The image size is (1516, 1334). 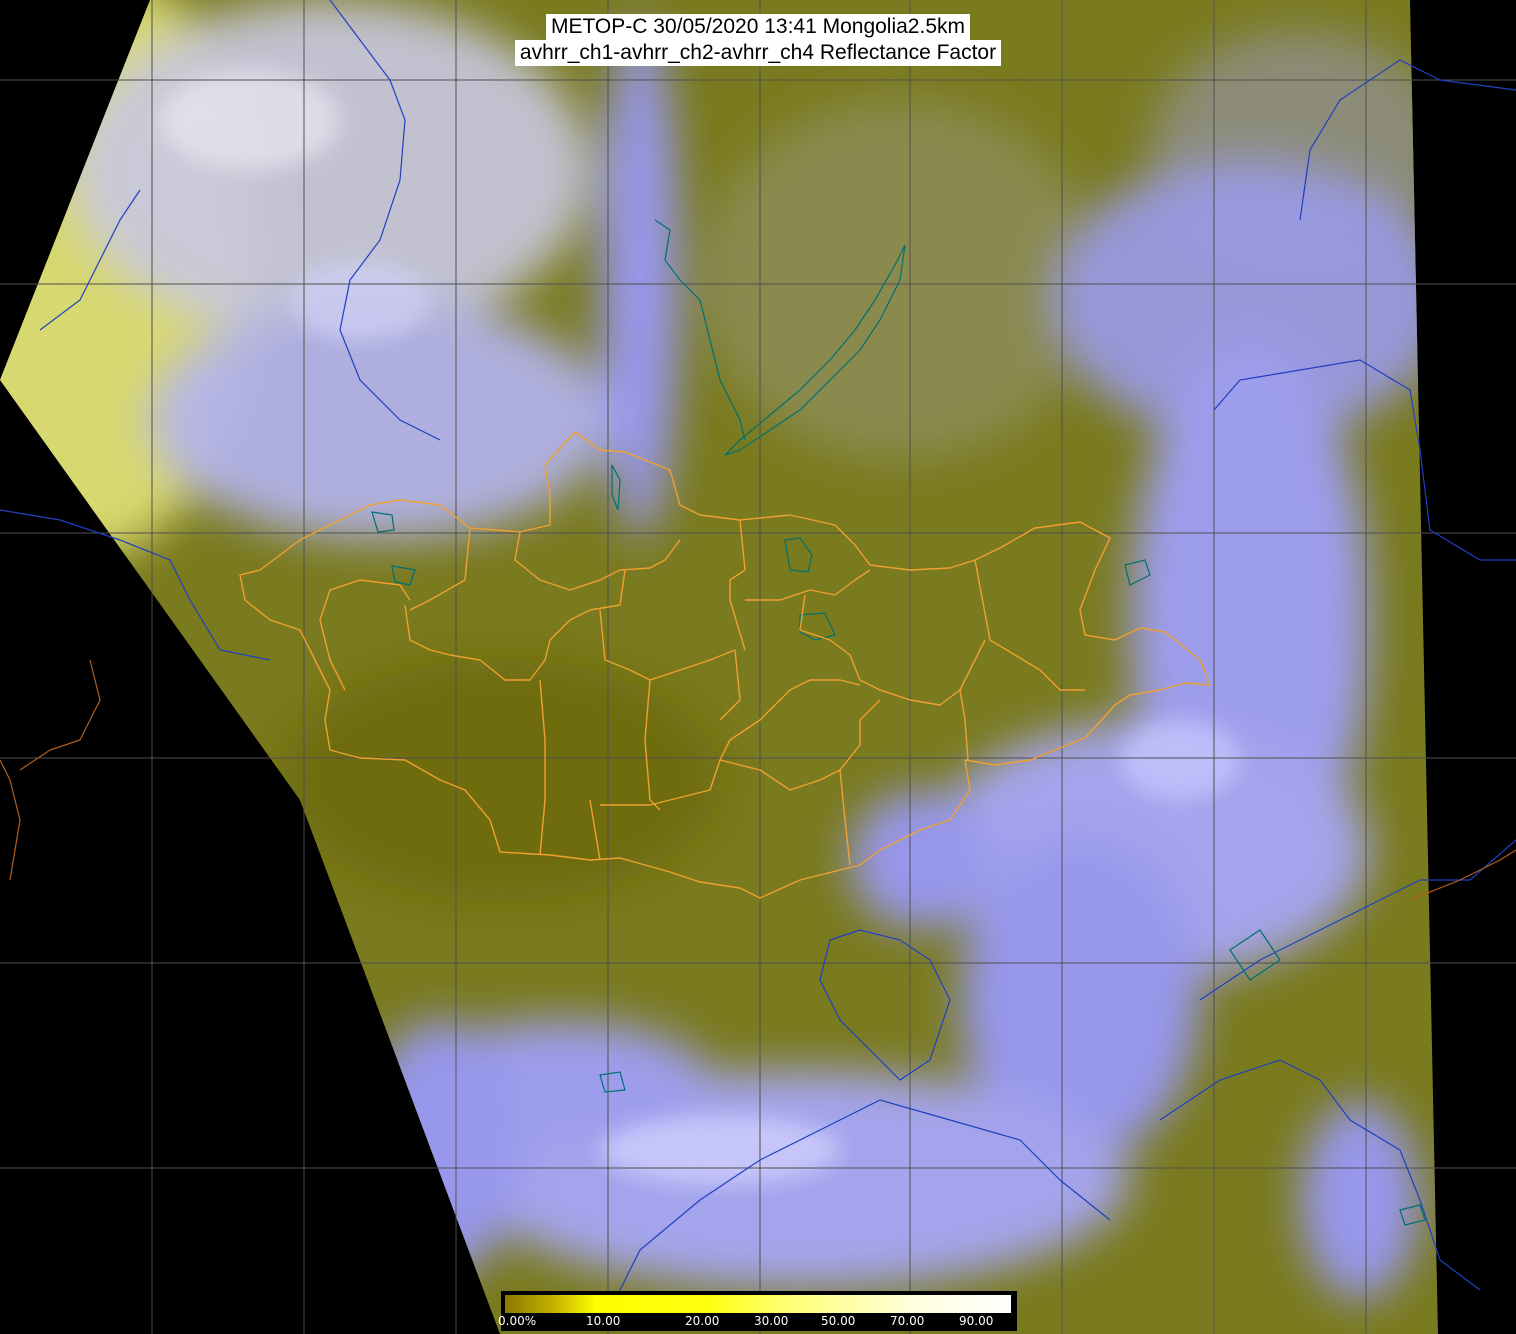 What do you see at coordinates (838, 1321) in the screenshot?
I see `colorbar-label: 50.00` at bounding box center [838, 1321].